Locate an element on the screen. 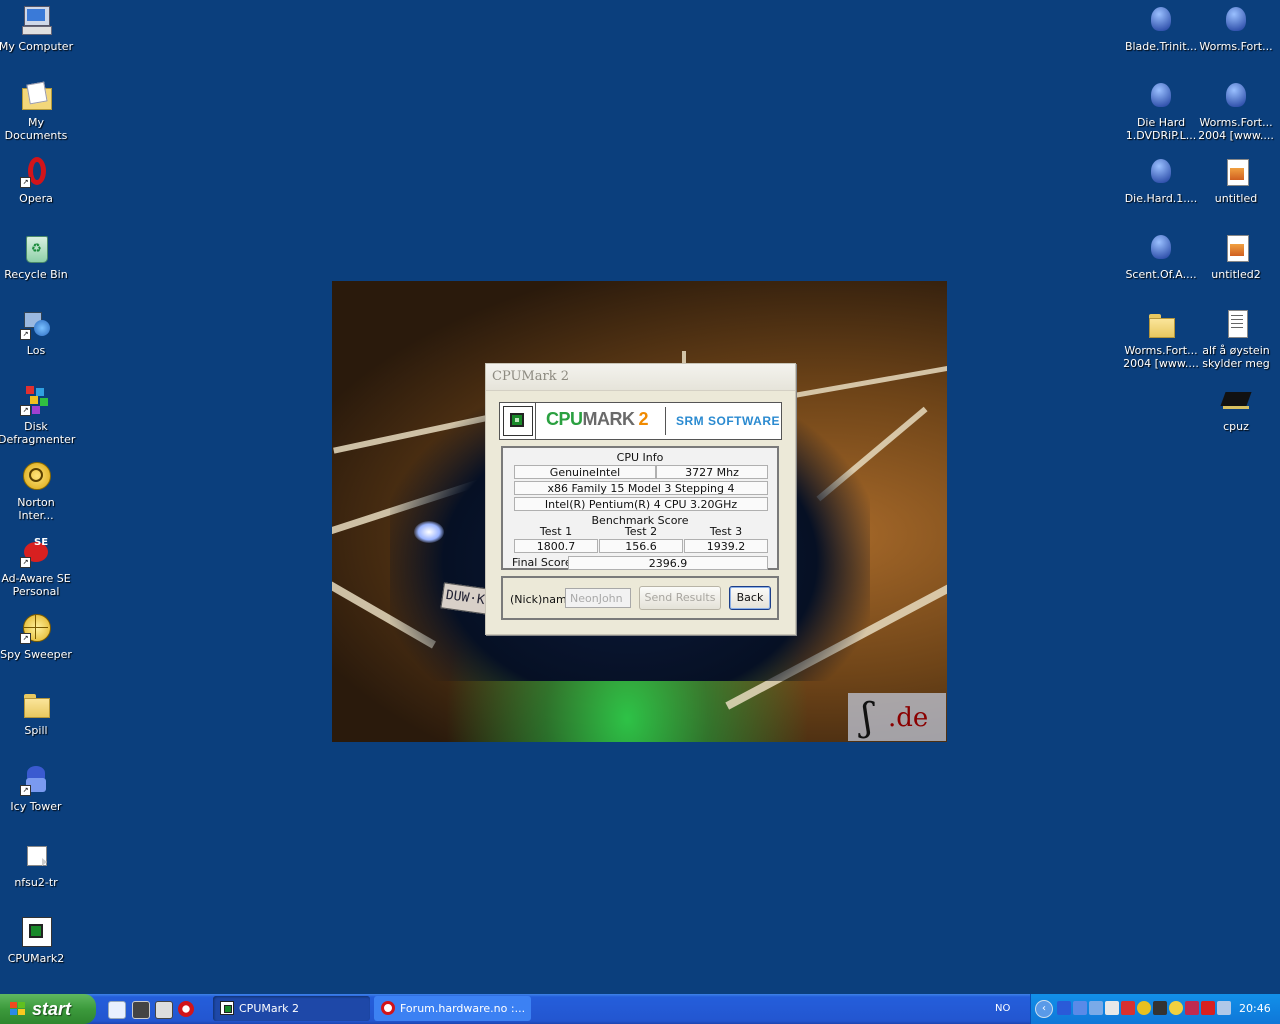  desktop-icon-disk-defragmenter: ↗ Disk Defragmenter is located at coordinates (37, 414).